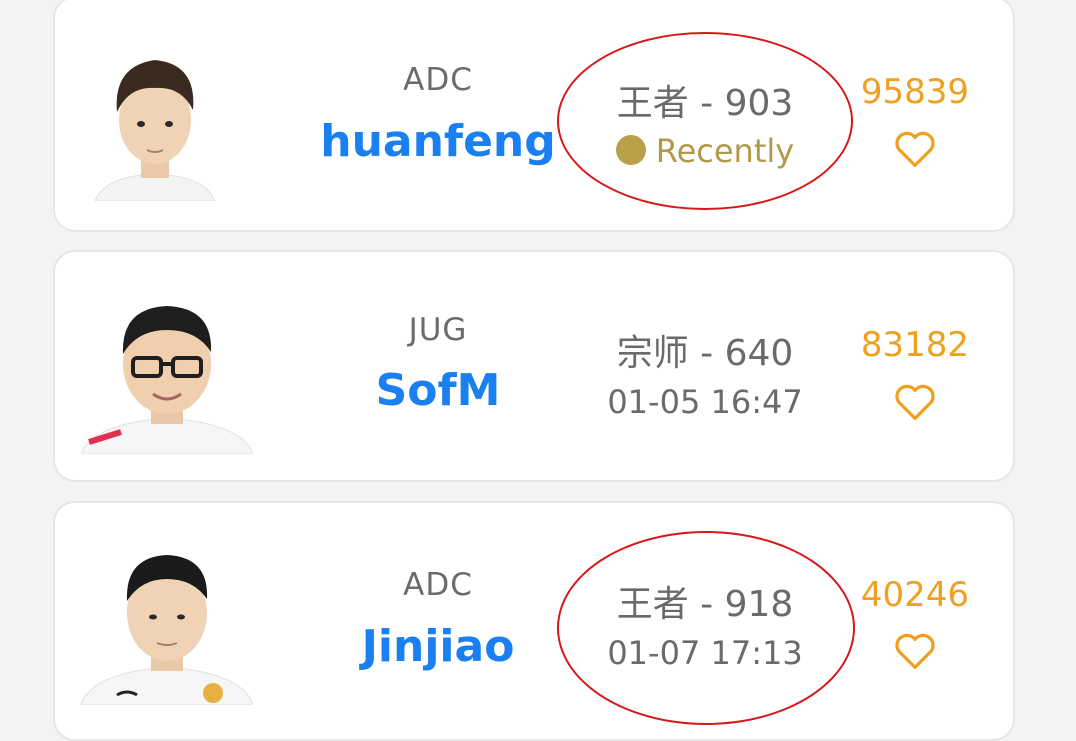  I want to click on like-count: 40246, so click(915, 595).